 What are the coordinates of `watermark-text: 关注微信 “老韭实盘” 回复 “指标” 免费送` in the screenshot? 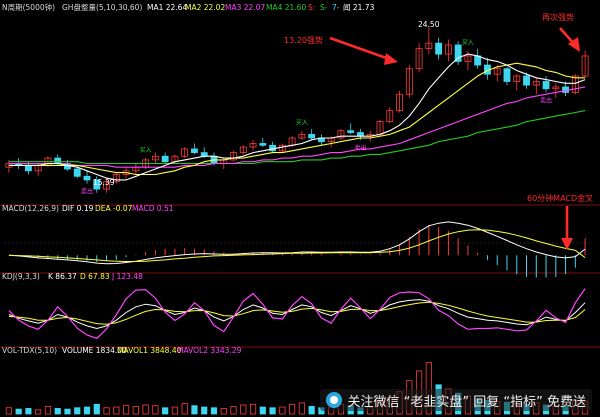 It's located at (466, 402).